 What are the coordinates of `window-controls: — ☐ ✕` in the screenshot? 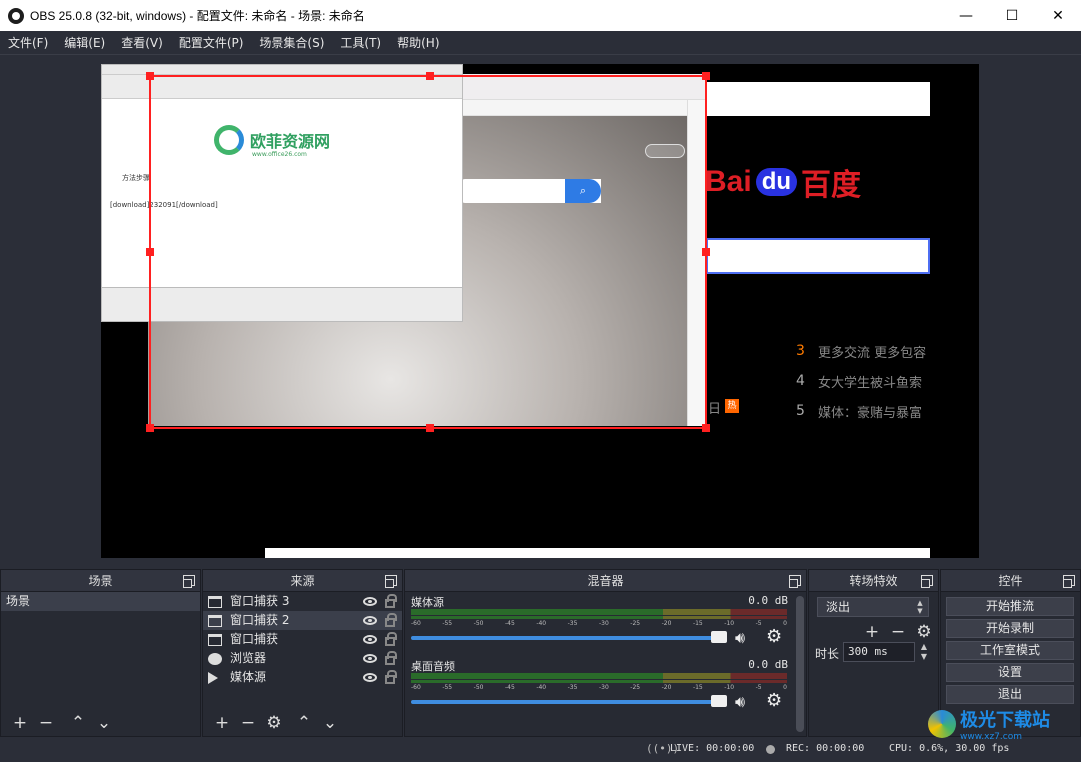 It's located at (1012, 15).